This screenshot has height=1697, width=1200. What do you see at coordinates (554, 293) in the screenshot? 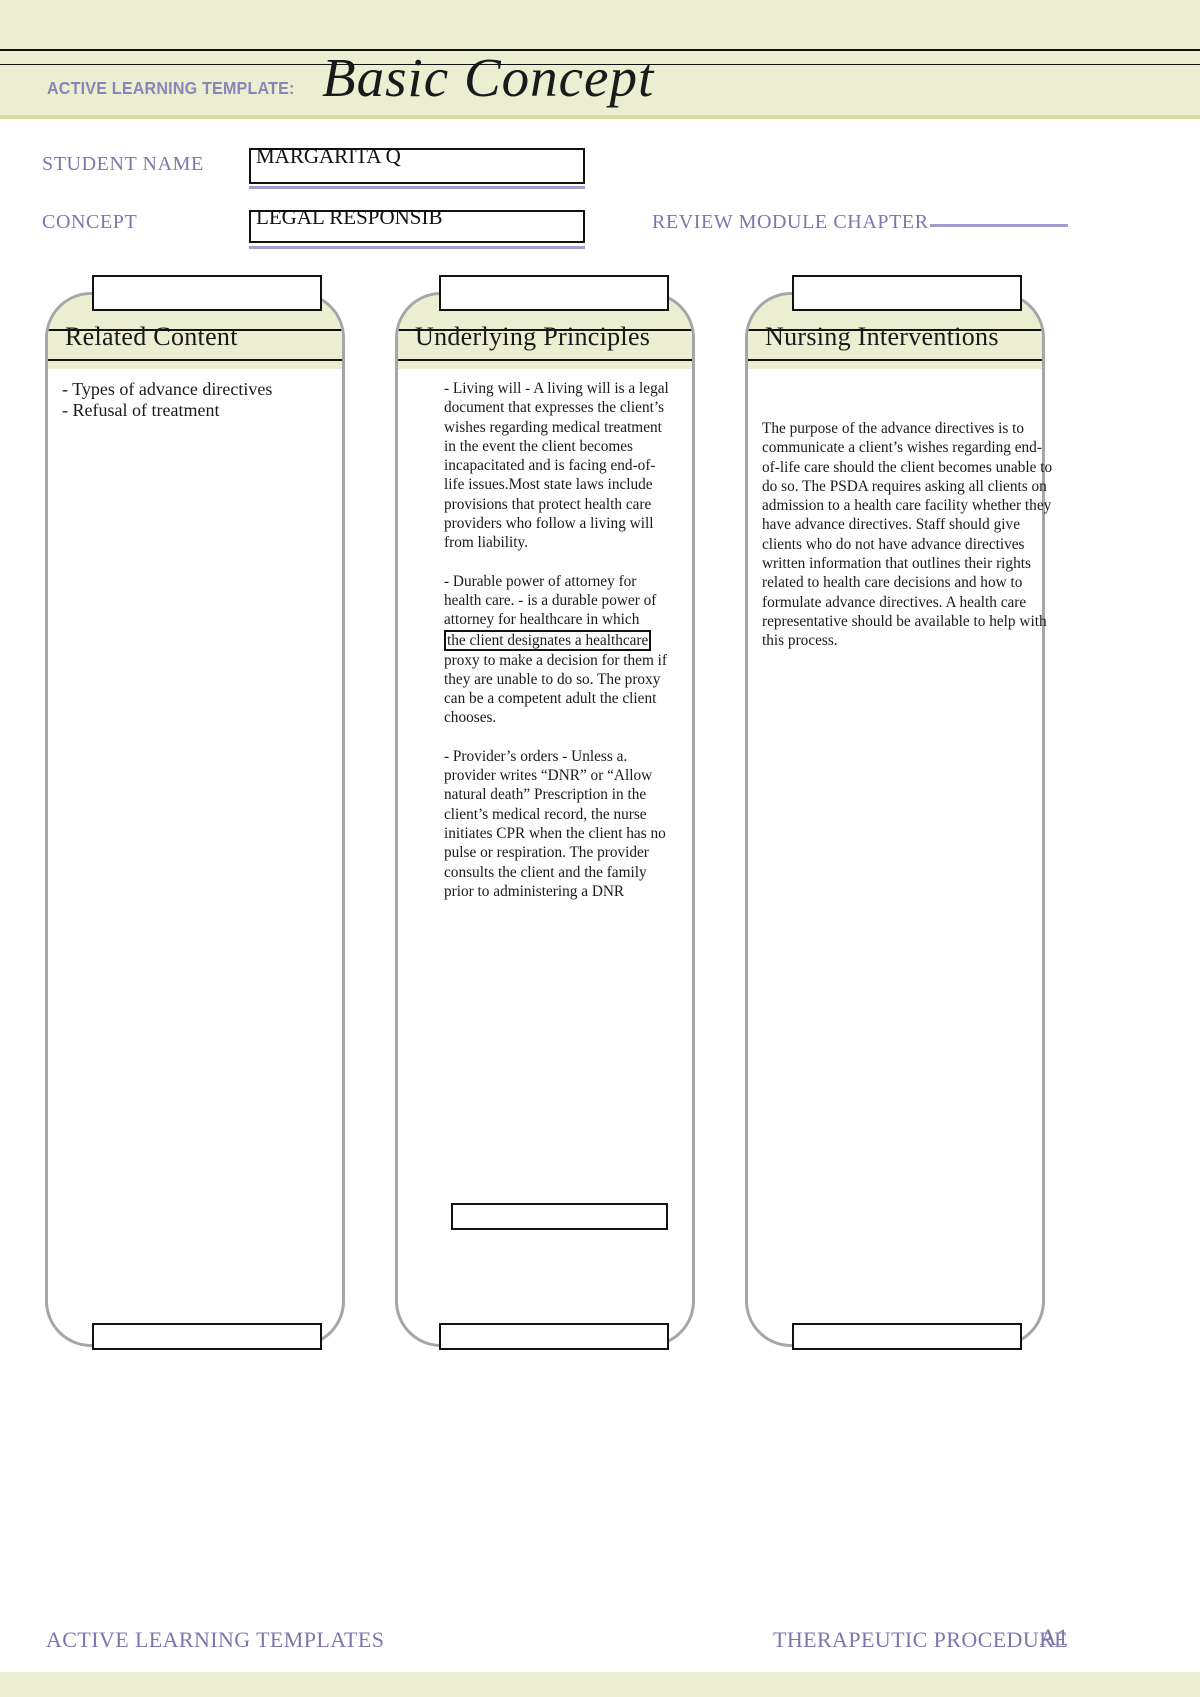
I see `underlying-principles-top-box` at bounding box center [554, 293].